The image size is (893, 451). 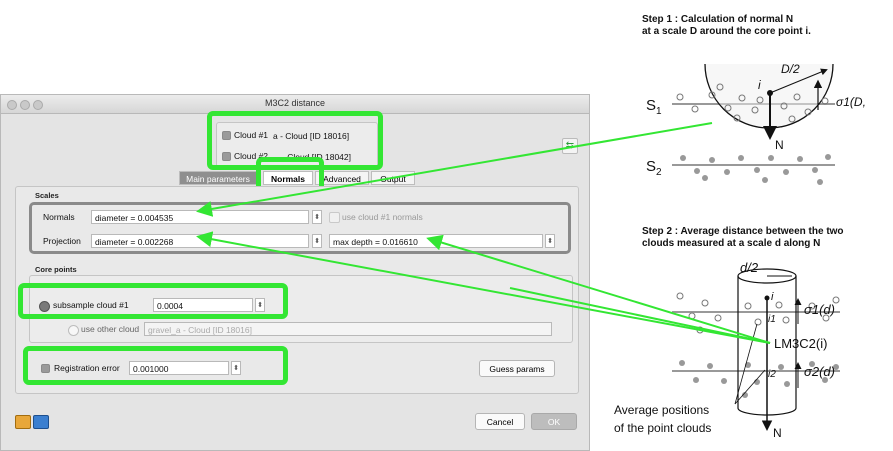 What do you see at coordinates (819, 371) in the screenshot?
I see `sigma2-small-label: σ2(d)` at bounding box center [819, 371].